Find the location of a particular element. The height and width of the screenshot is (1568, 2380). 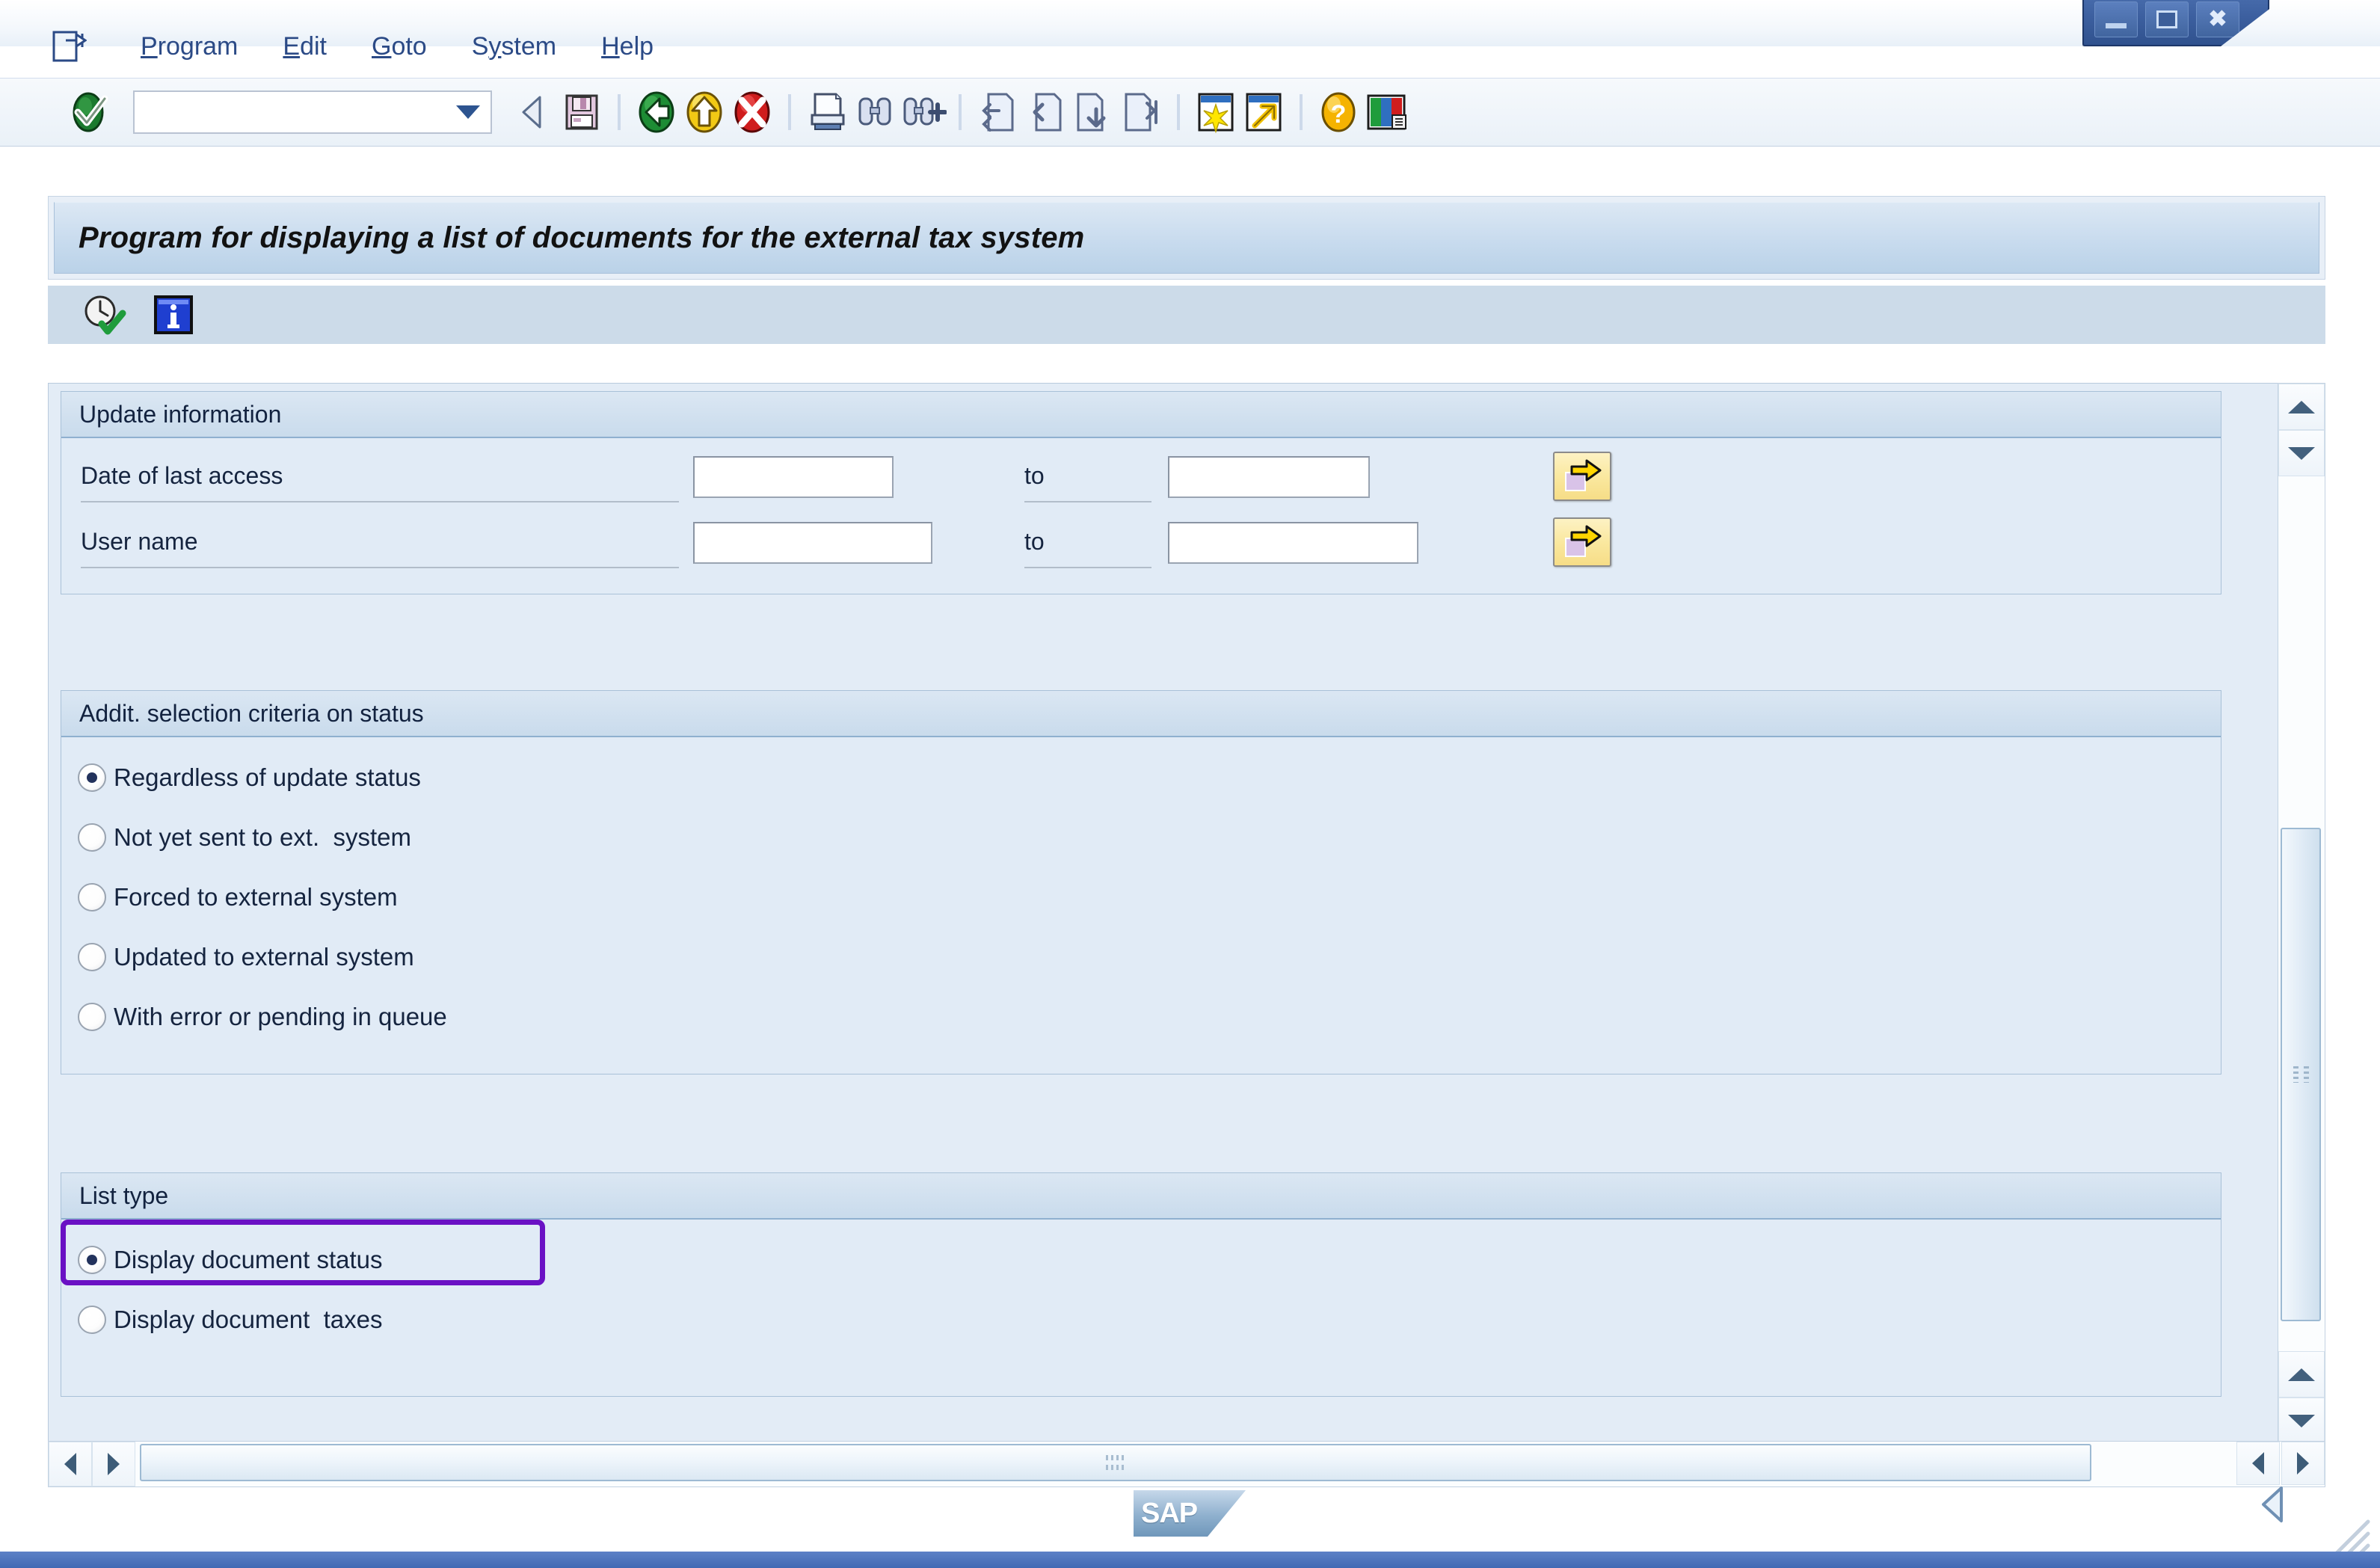

menu-item-help-label: elp is located at coordinates (636, 46).